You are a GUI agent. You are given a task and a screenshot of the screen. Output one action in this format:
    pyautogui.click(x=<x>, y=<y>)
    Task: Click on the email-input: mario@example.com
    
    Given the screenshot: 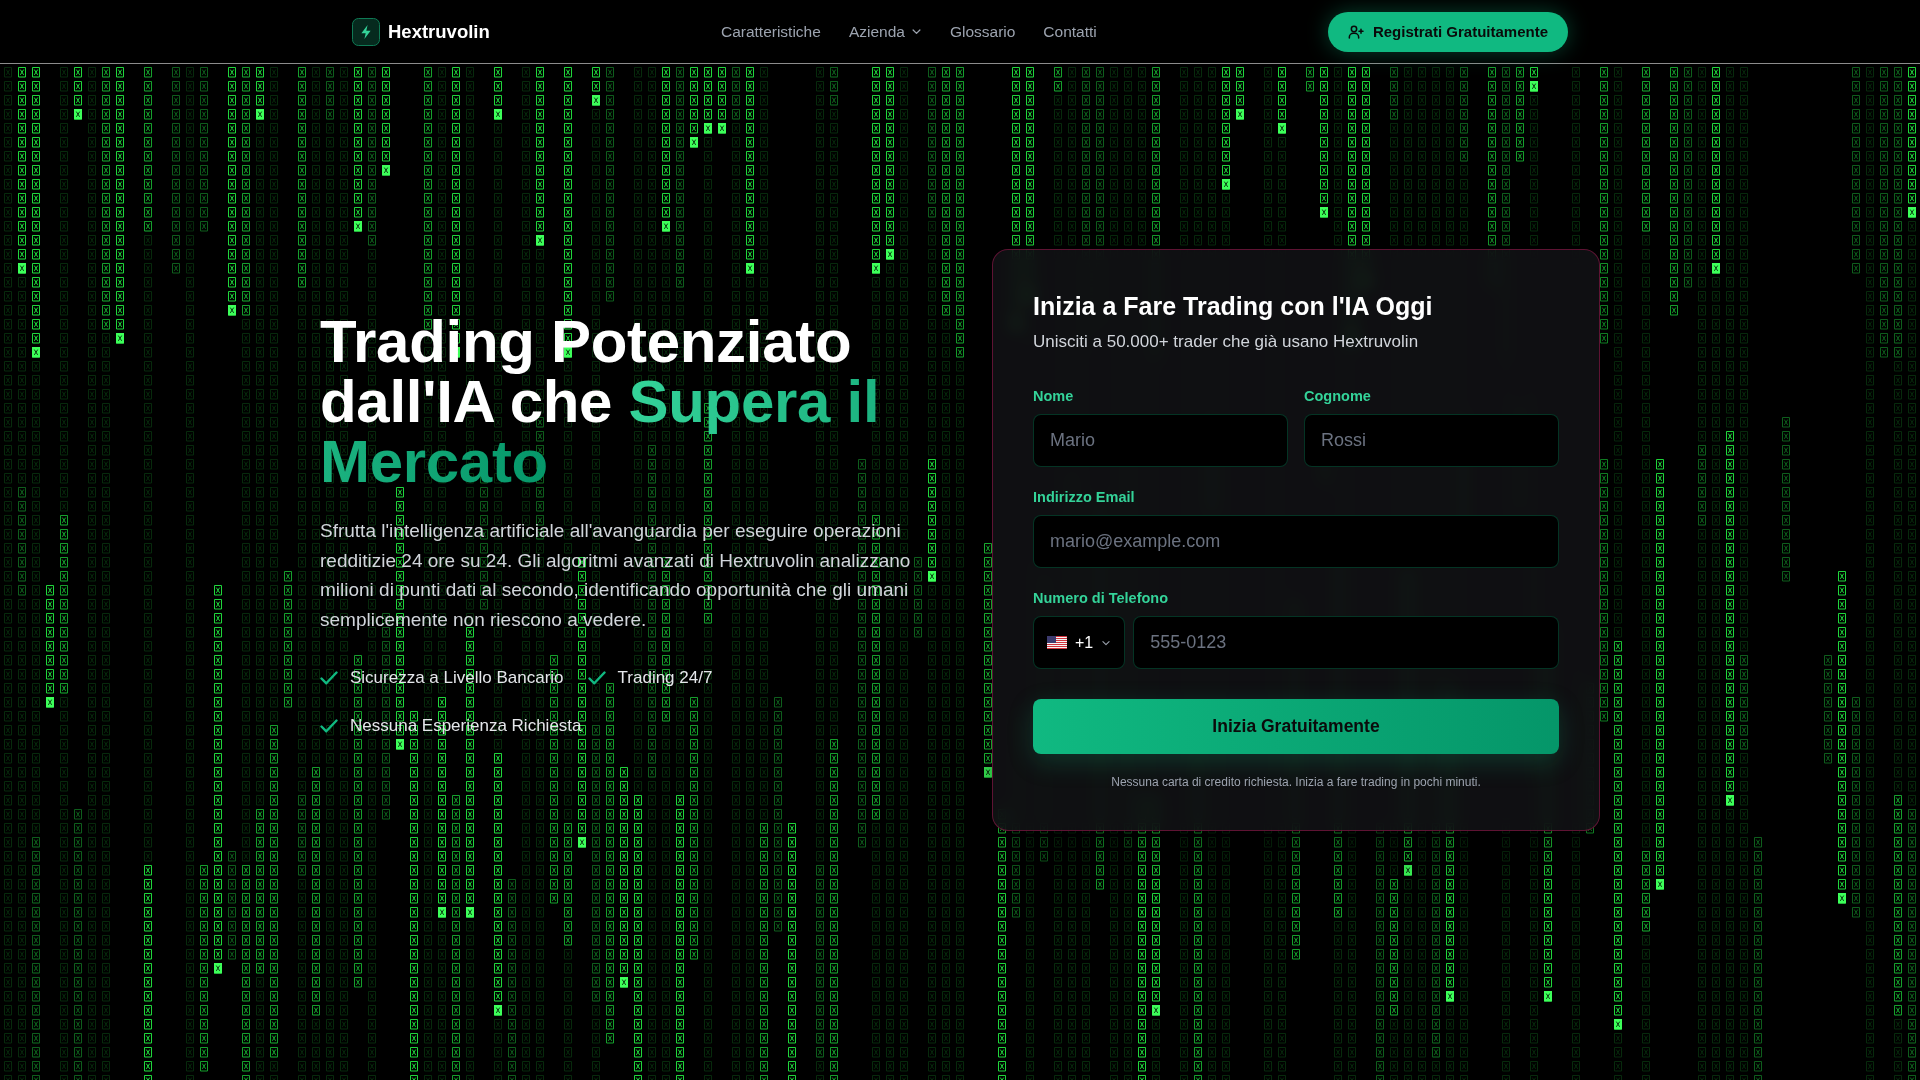 What is the action you would take?
    pyautogui.click(x=1296, y=541)
    